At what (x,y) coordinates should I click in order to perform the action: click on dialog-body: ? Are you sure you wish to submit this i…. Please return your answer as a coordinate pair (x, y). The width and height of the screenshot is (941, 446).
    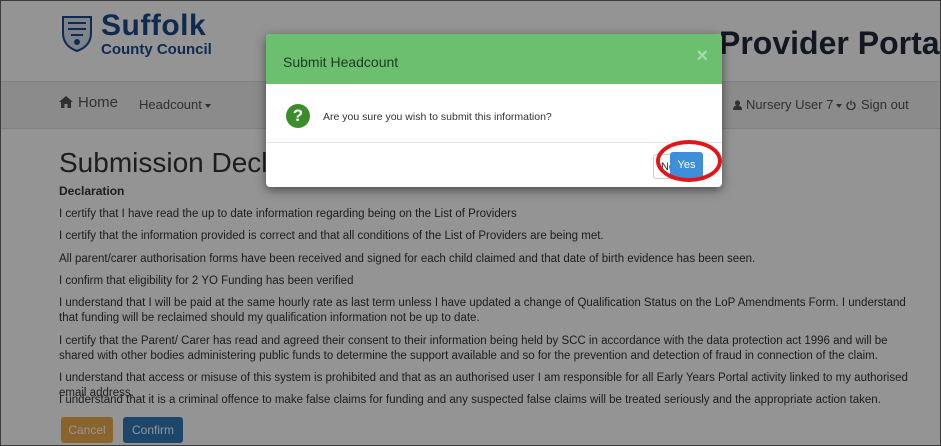
    Looking at the image, I should click on (494, 113).